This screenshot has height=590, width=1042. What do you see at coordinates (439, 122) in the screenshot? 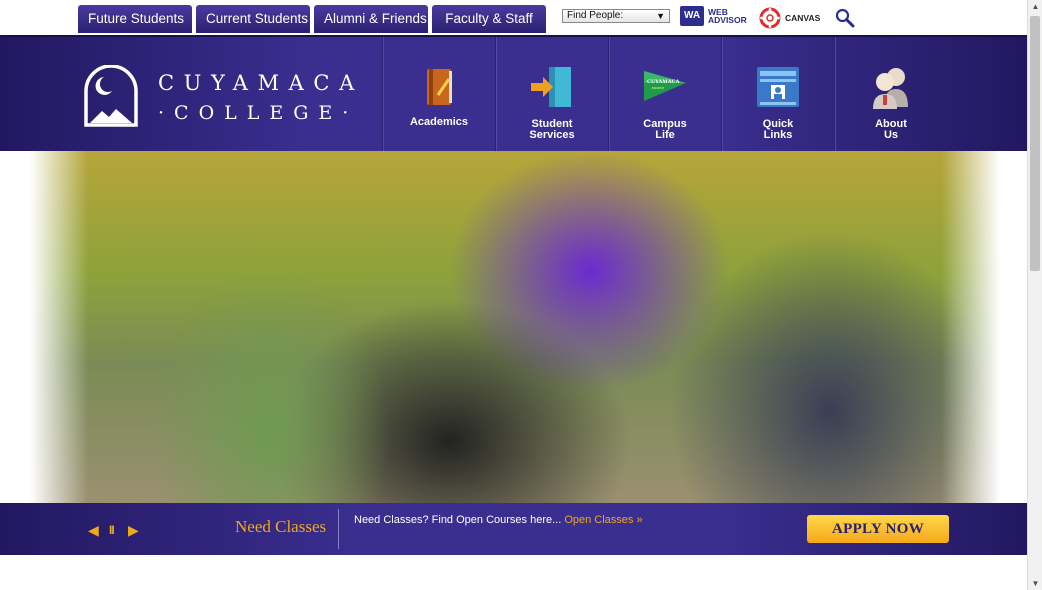
I see `nav-academics-label: Academics` at bounding box center [439, 122].